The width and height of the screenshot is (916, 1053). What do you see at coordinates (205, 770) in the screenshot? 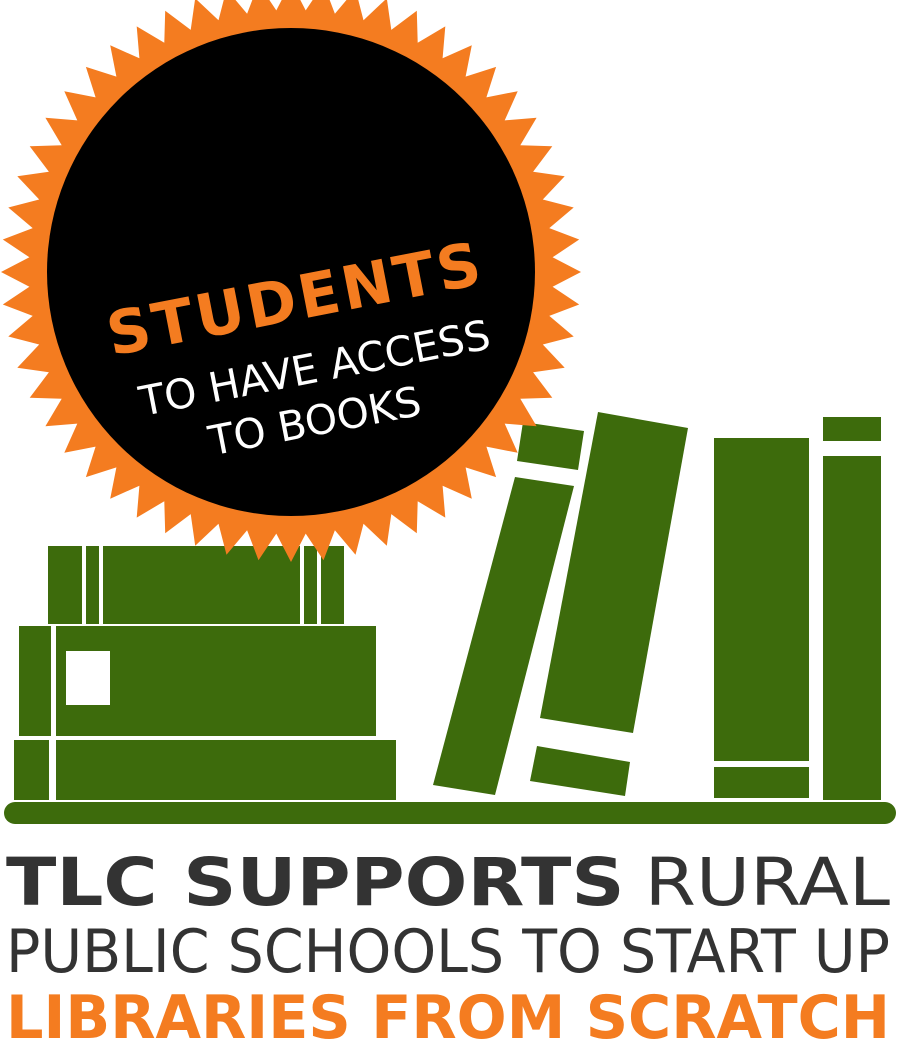
I see `stack-book-bottom` at bounding box center [205, 770].